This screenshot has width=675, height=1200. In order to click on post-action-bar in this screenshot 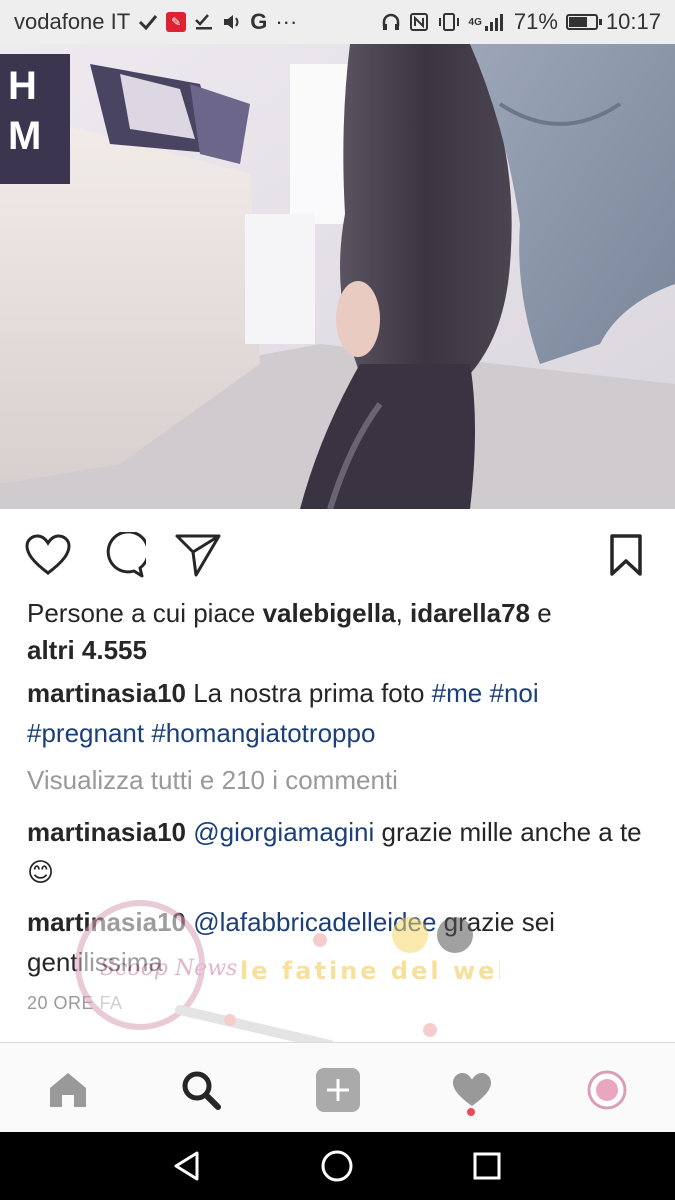, I will do `click(337, 555)`.